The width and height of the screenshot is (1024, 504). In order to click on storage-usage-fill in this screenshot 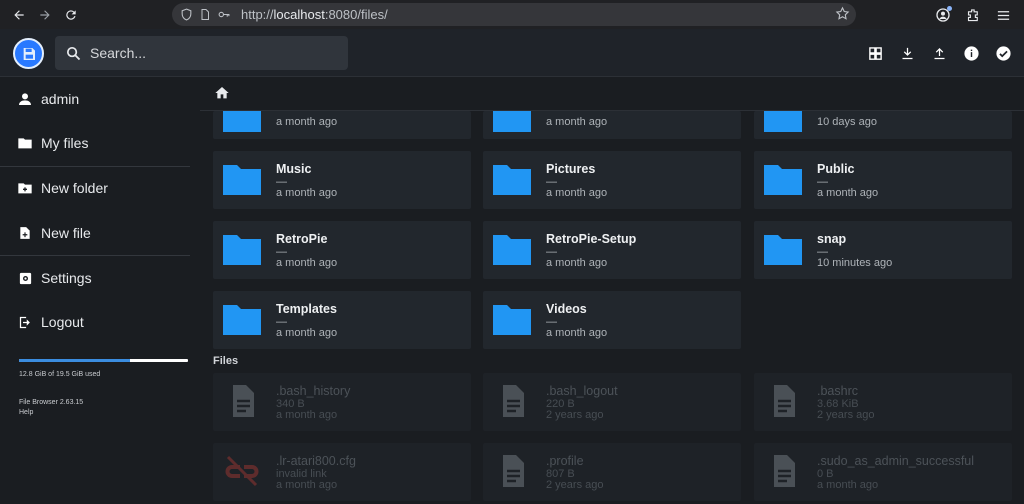, I will do `click(74, 360)`.